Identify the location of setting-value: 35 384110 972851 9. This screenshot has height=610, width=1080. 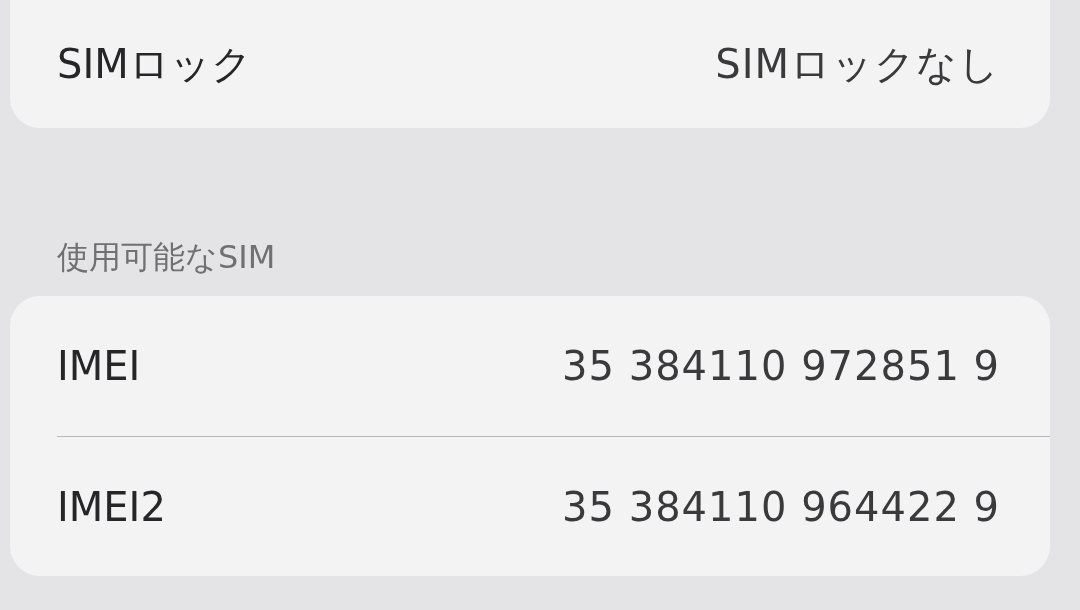
(781, 366).